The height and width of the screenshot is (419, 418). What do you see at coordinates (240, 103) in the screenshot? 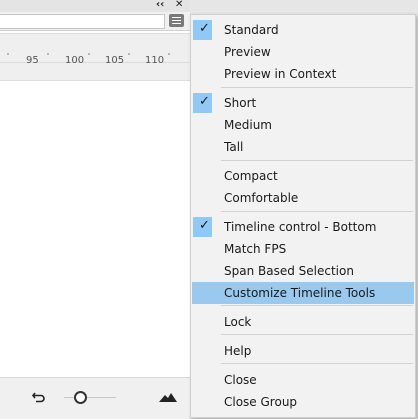
I see `menu-item-label: Short` at bounding box center [240, 103].